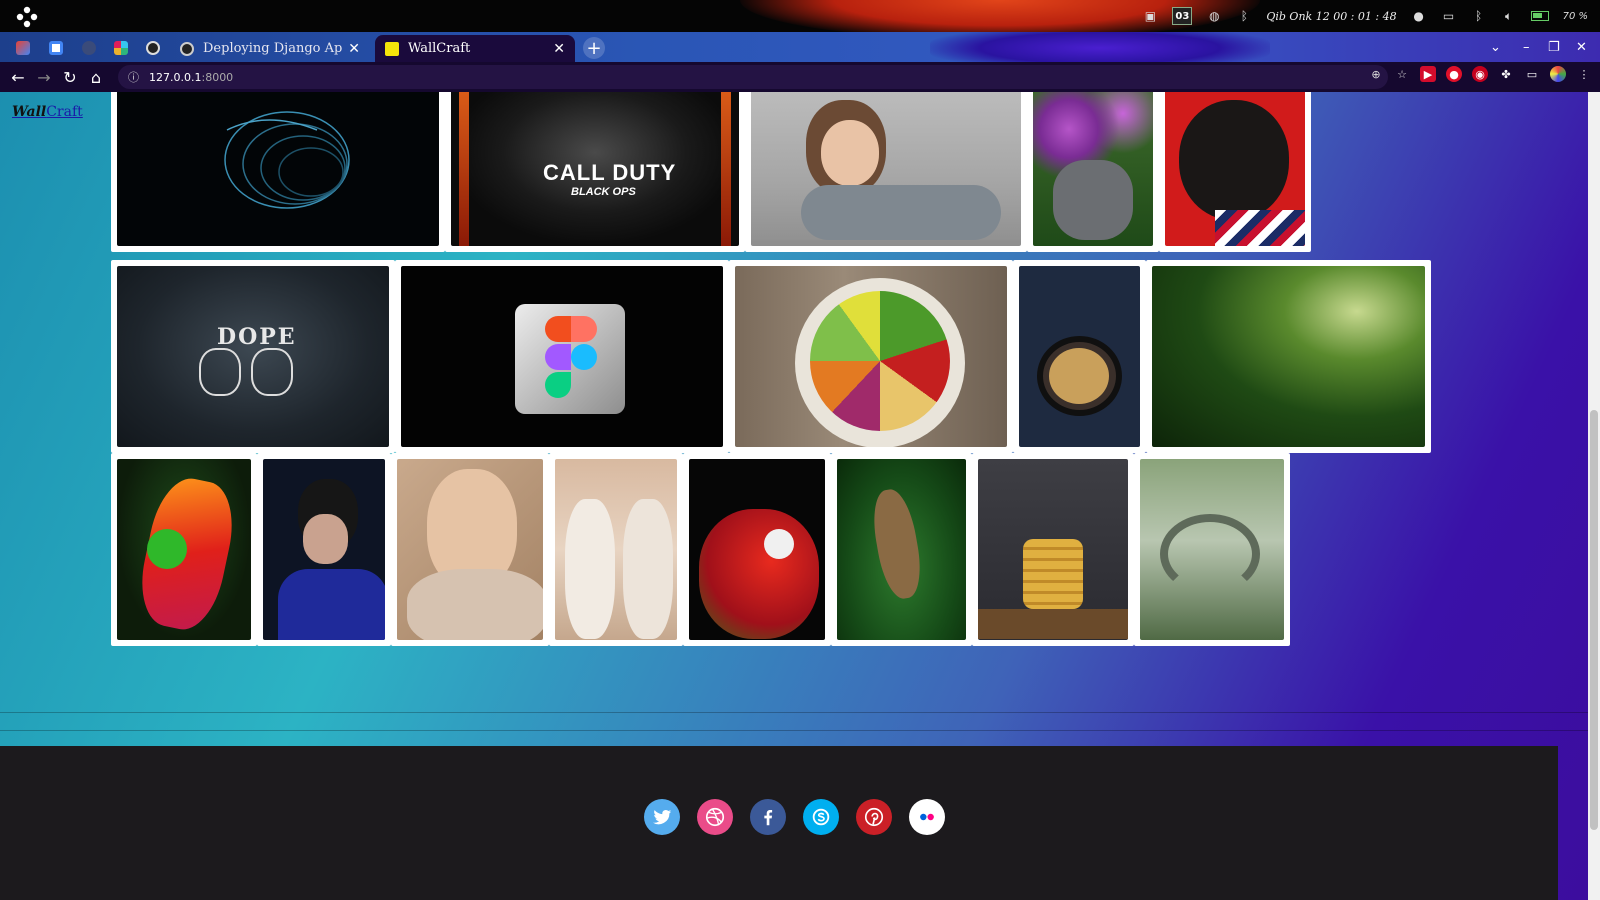 The height and width of the screenshot is (900, 1600). I want to click on facebook-icon, so click(768, 817).